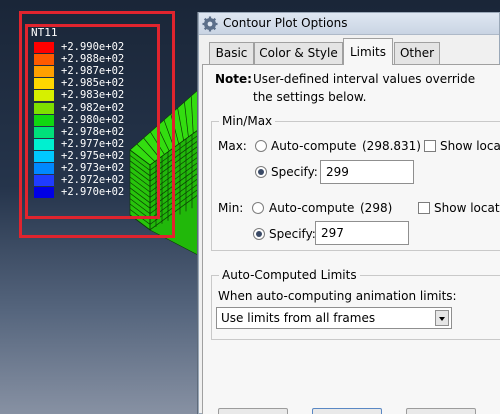 The height and width of the screenshot is (414, 500). I want to click on min-auto-compute-value: (298), so click(376, 208).